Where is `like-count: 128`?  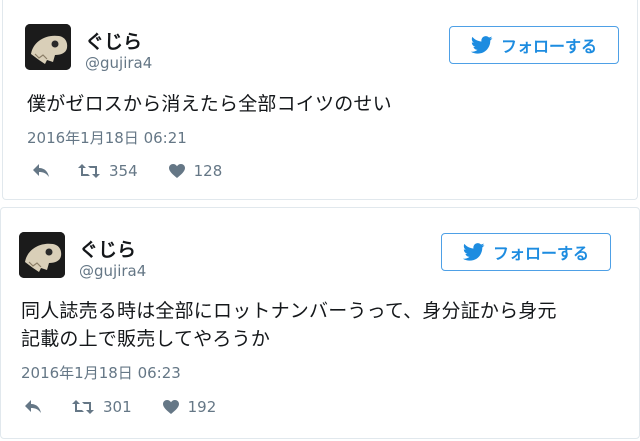 like-count: 128 is located at coordinates (208, 171).